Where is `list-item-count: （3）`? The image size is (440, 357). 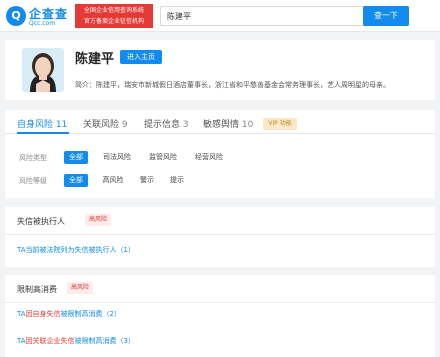
list-item-count: （3） is located at coordinates (125, 341).